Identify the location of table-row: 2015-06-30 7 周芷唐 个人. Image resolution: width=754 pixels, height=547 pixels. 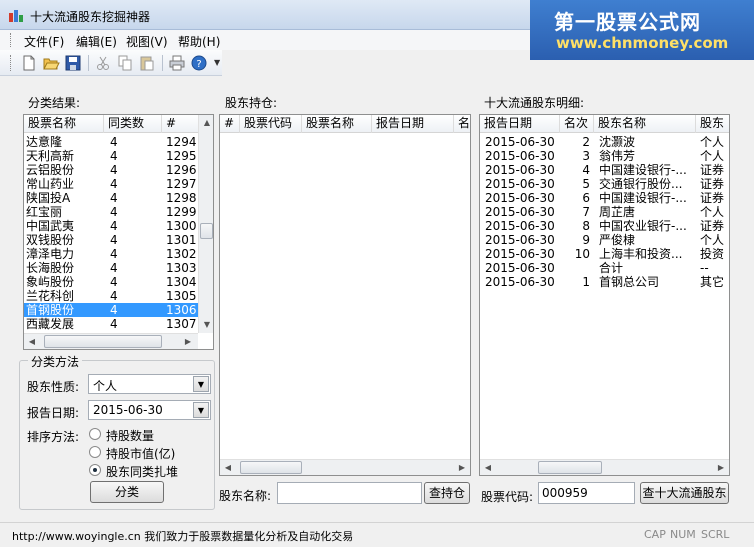
(604, 212).